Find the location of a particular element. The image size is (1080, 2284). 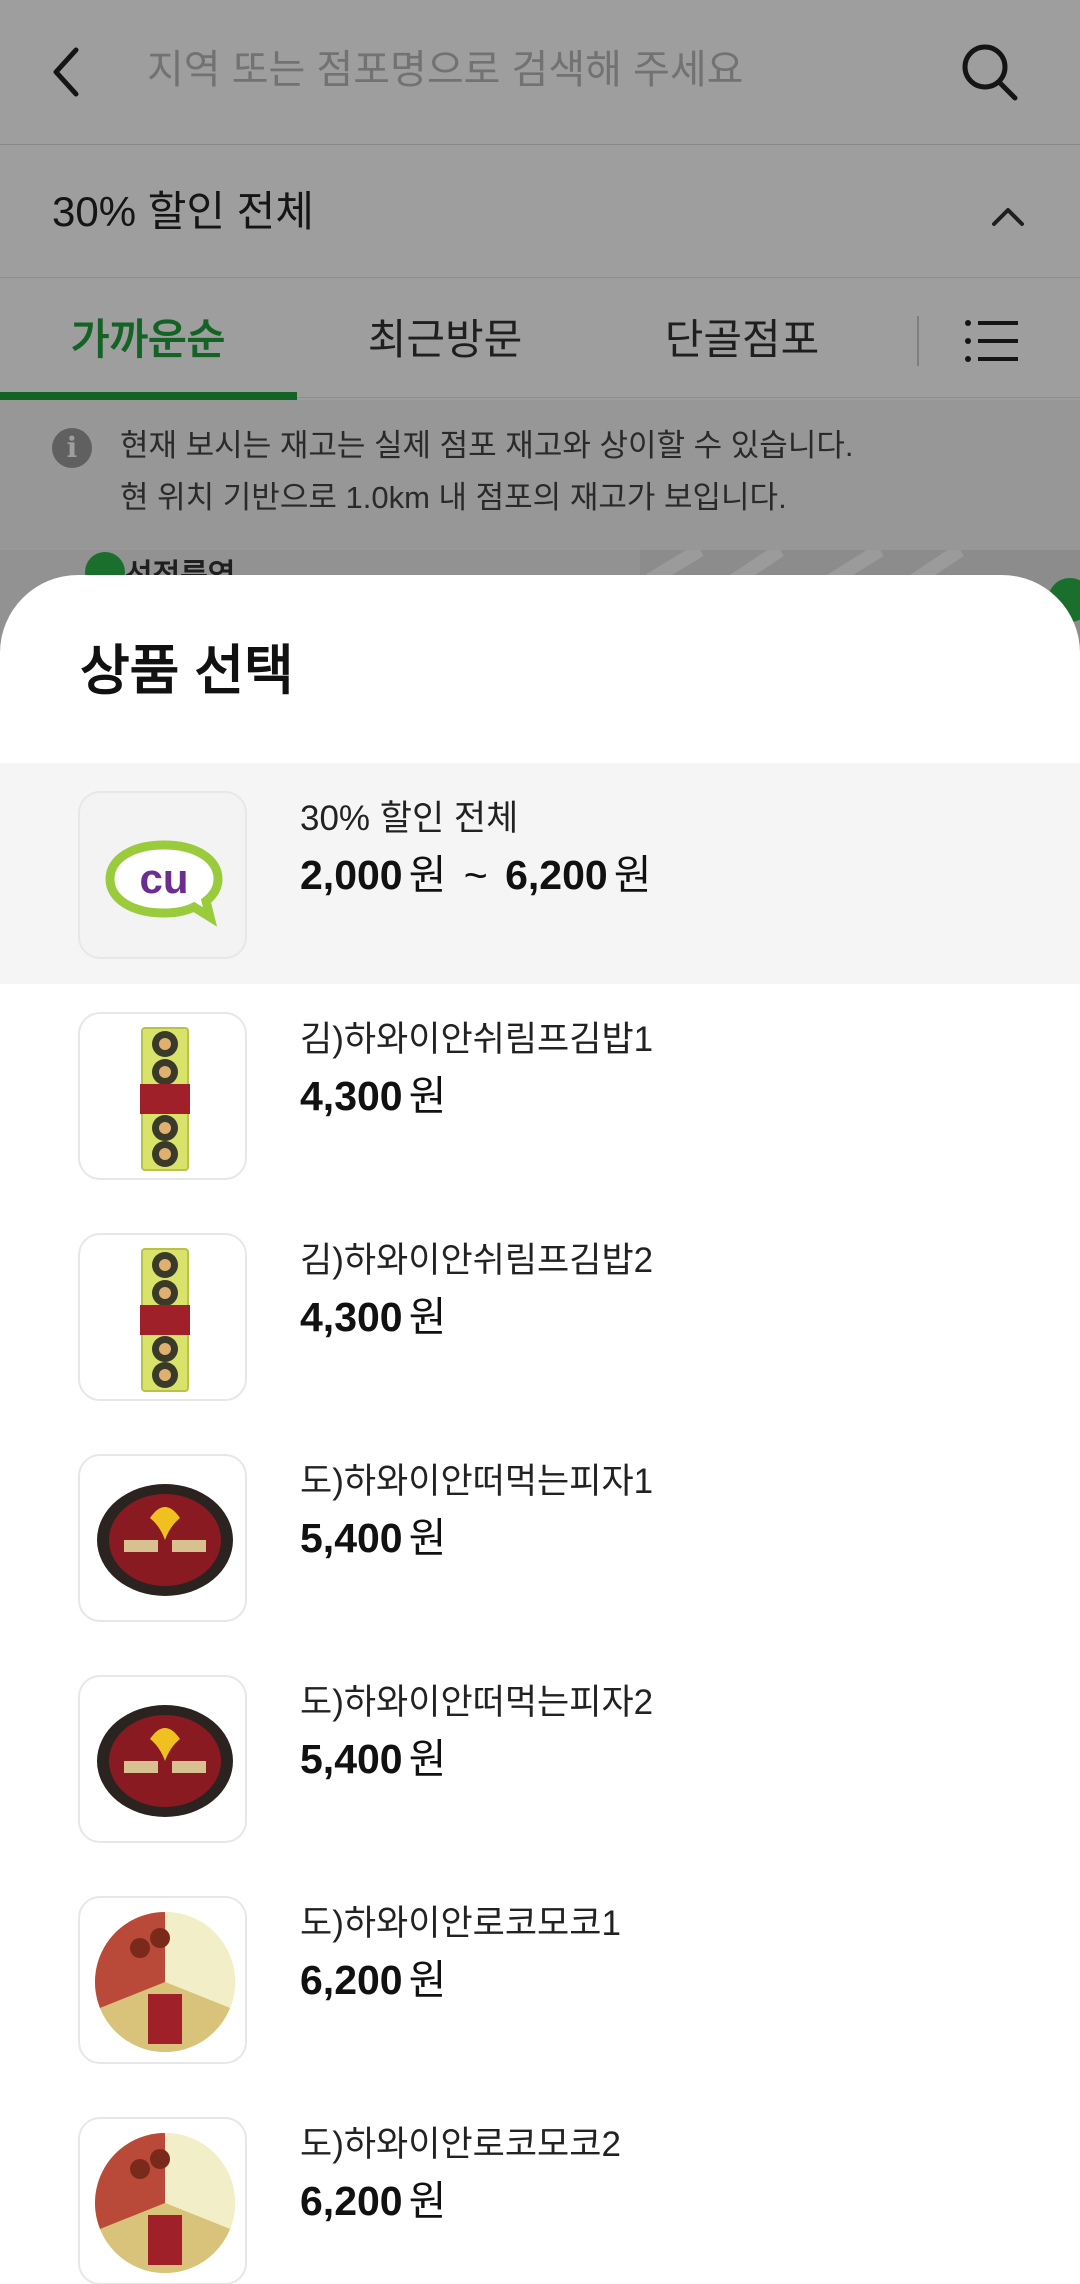

product-item: 도)하와이안떠먹는피자1 5,400 원 is located at coordinates (540, 1536).